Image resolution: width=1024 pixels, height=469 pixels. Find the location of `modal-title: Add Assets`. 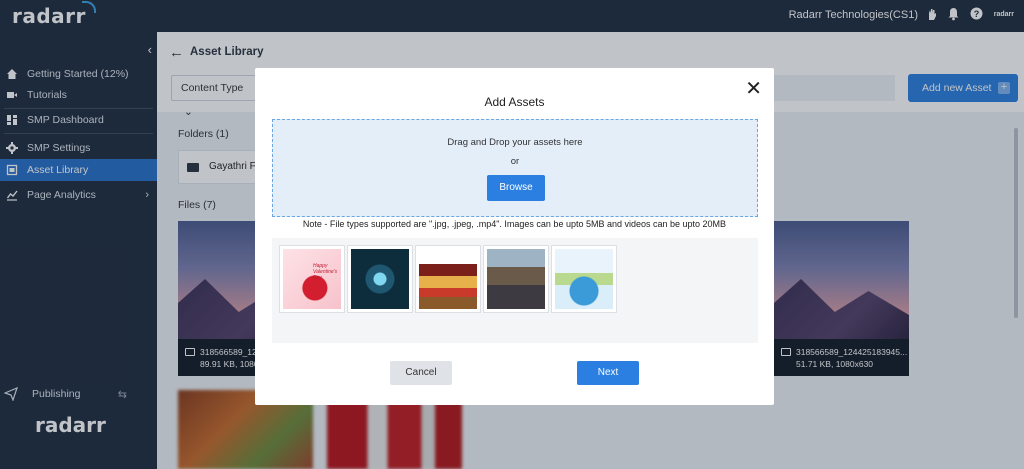

modal-title: Add Assets is located at coordinates (514, 102).